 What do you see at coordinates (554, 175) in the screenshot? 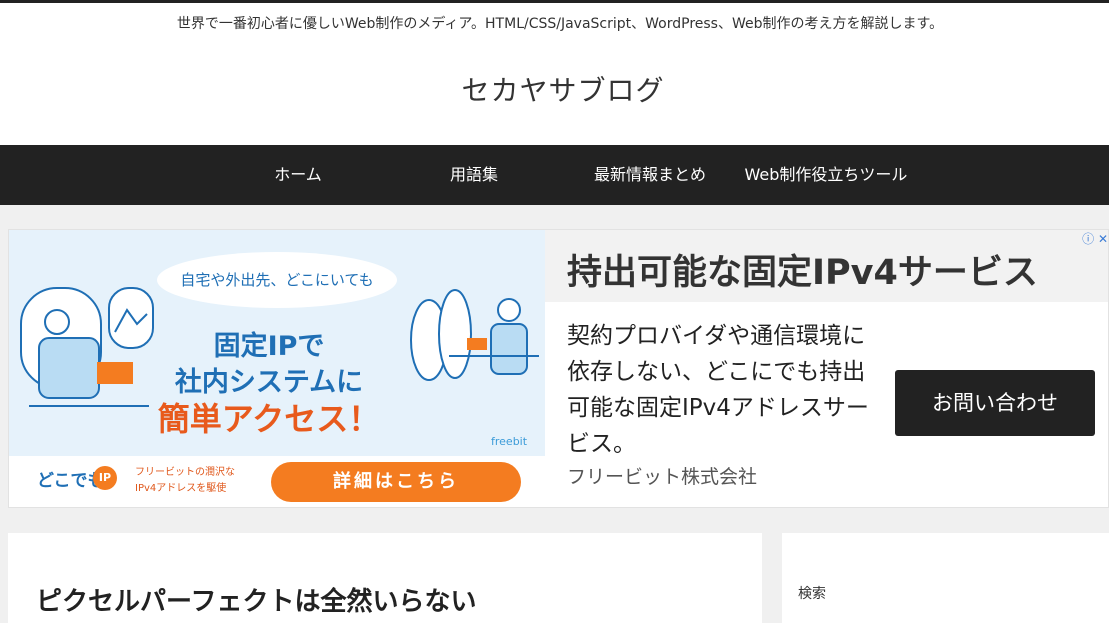
I see `global-nav: ホーム 用語集 最新情報まとめ Web制作役立ちツール` at bounding box center [554, 175].